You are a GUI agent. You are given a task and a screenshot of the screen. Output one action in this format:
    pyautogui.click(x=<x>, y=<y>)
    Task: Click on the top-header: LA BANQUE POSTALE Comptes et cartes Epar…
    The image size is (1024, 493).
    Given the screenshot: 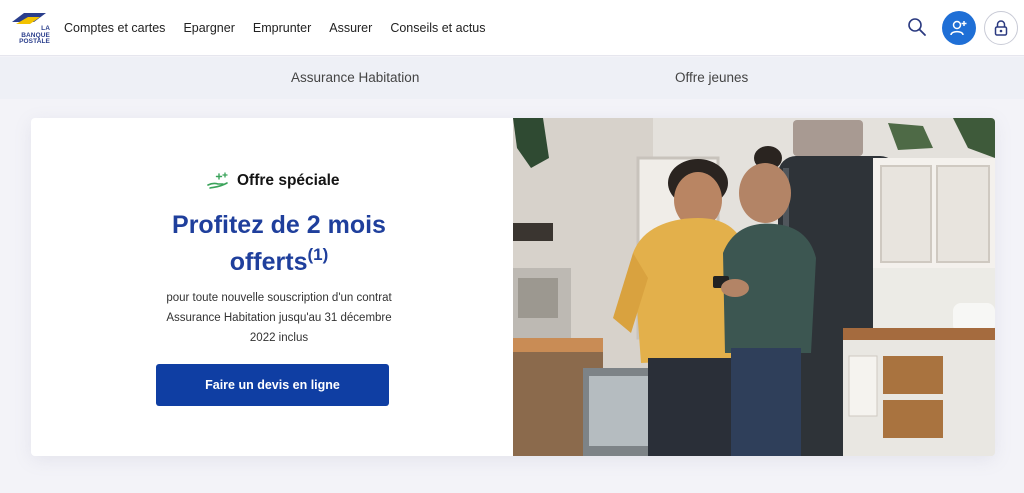 What is the action you would take?
    pyautogui.click(x=512, y=28)
    